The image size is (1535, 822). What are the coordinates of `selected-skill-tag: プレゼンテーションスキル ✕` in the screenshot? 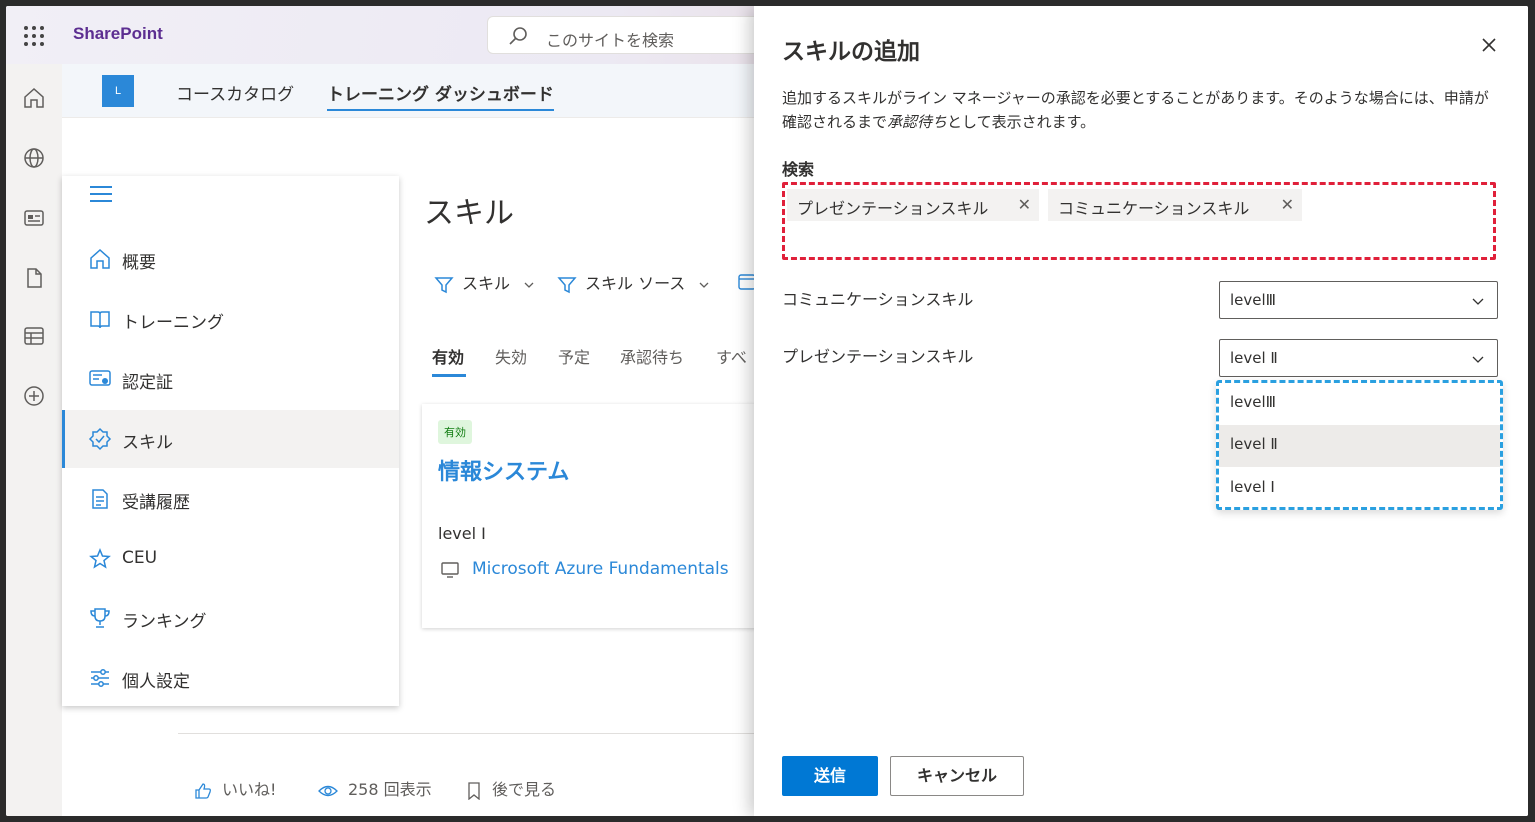 It's located at (913, 205).